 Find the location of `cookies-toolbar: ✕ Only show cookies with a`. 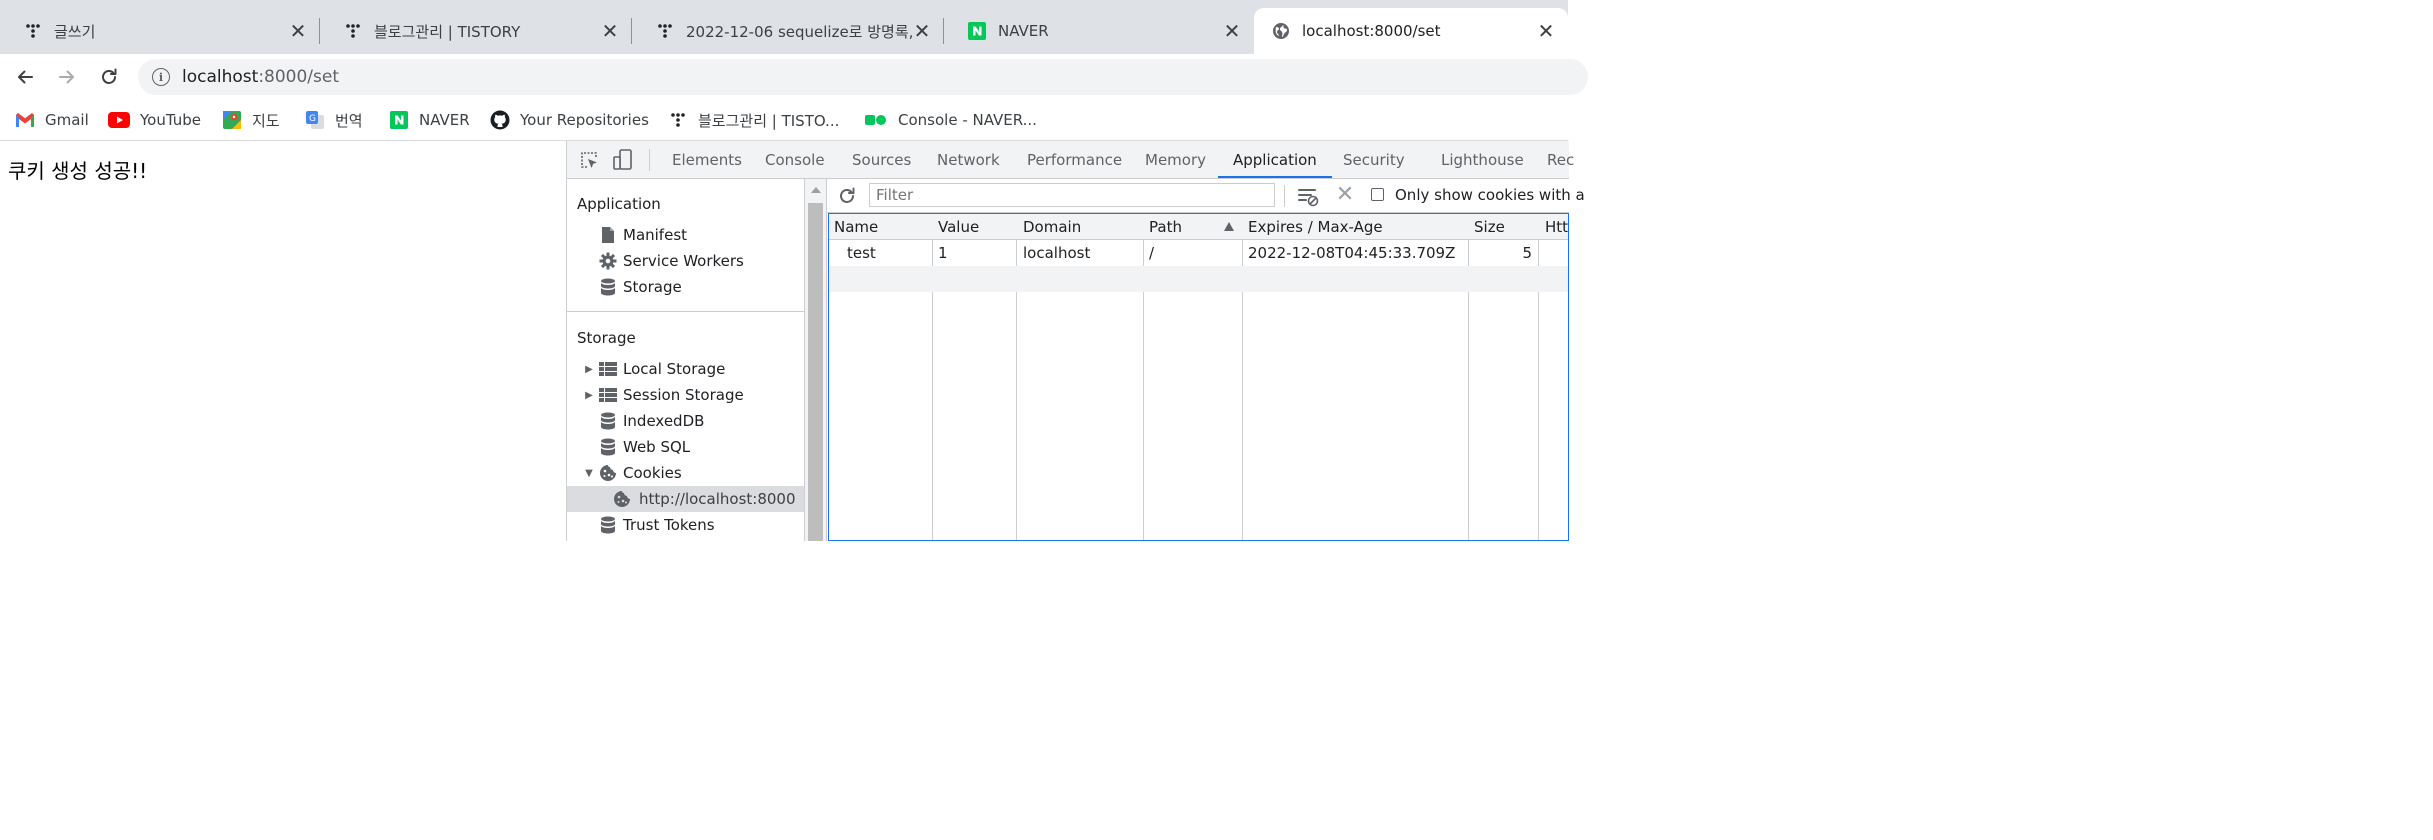

cookies-toolbar: ✕ Only show cookies with a is located at coordinates (1206, 196).